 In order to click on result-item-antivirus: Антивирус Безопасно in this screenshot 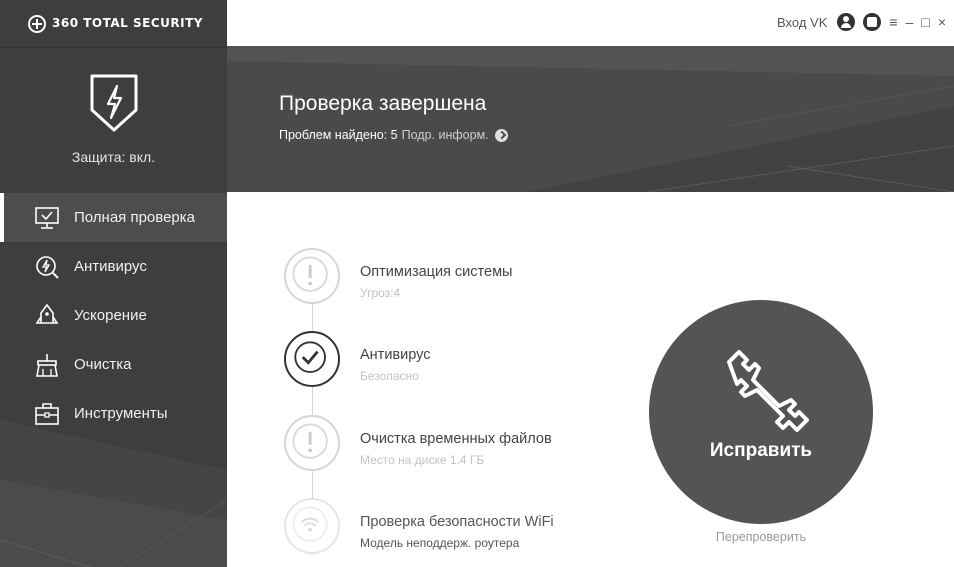, I will do `click(449, 359)`.